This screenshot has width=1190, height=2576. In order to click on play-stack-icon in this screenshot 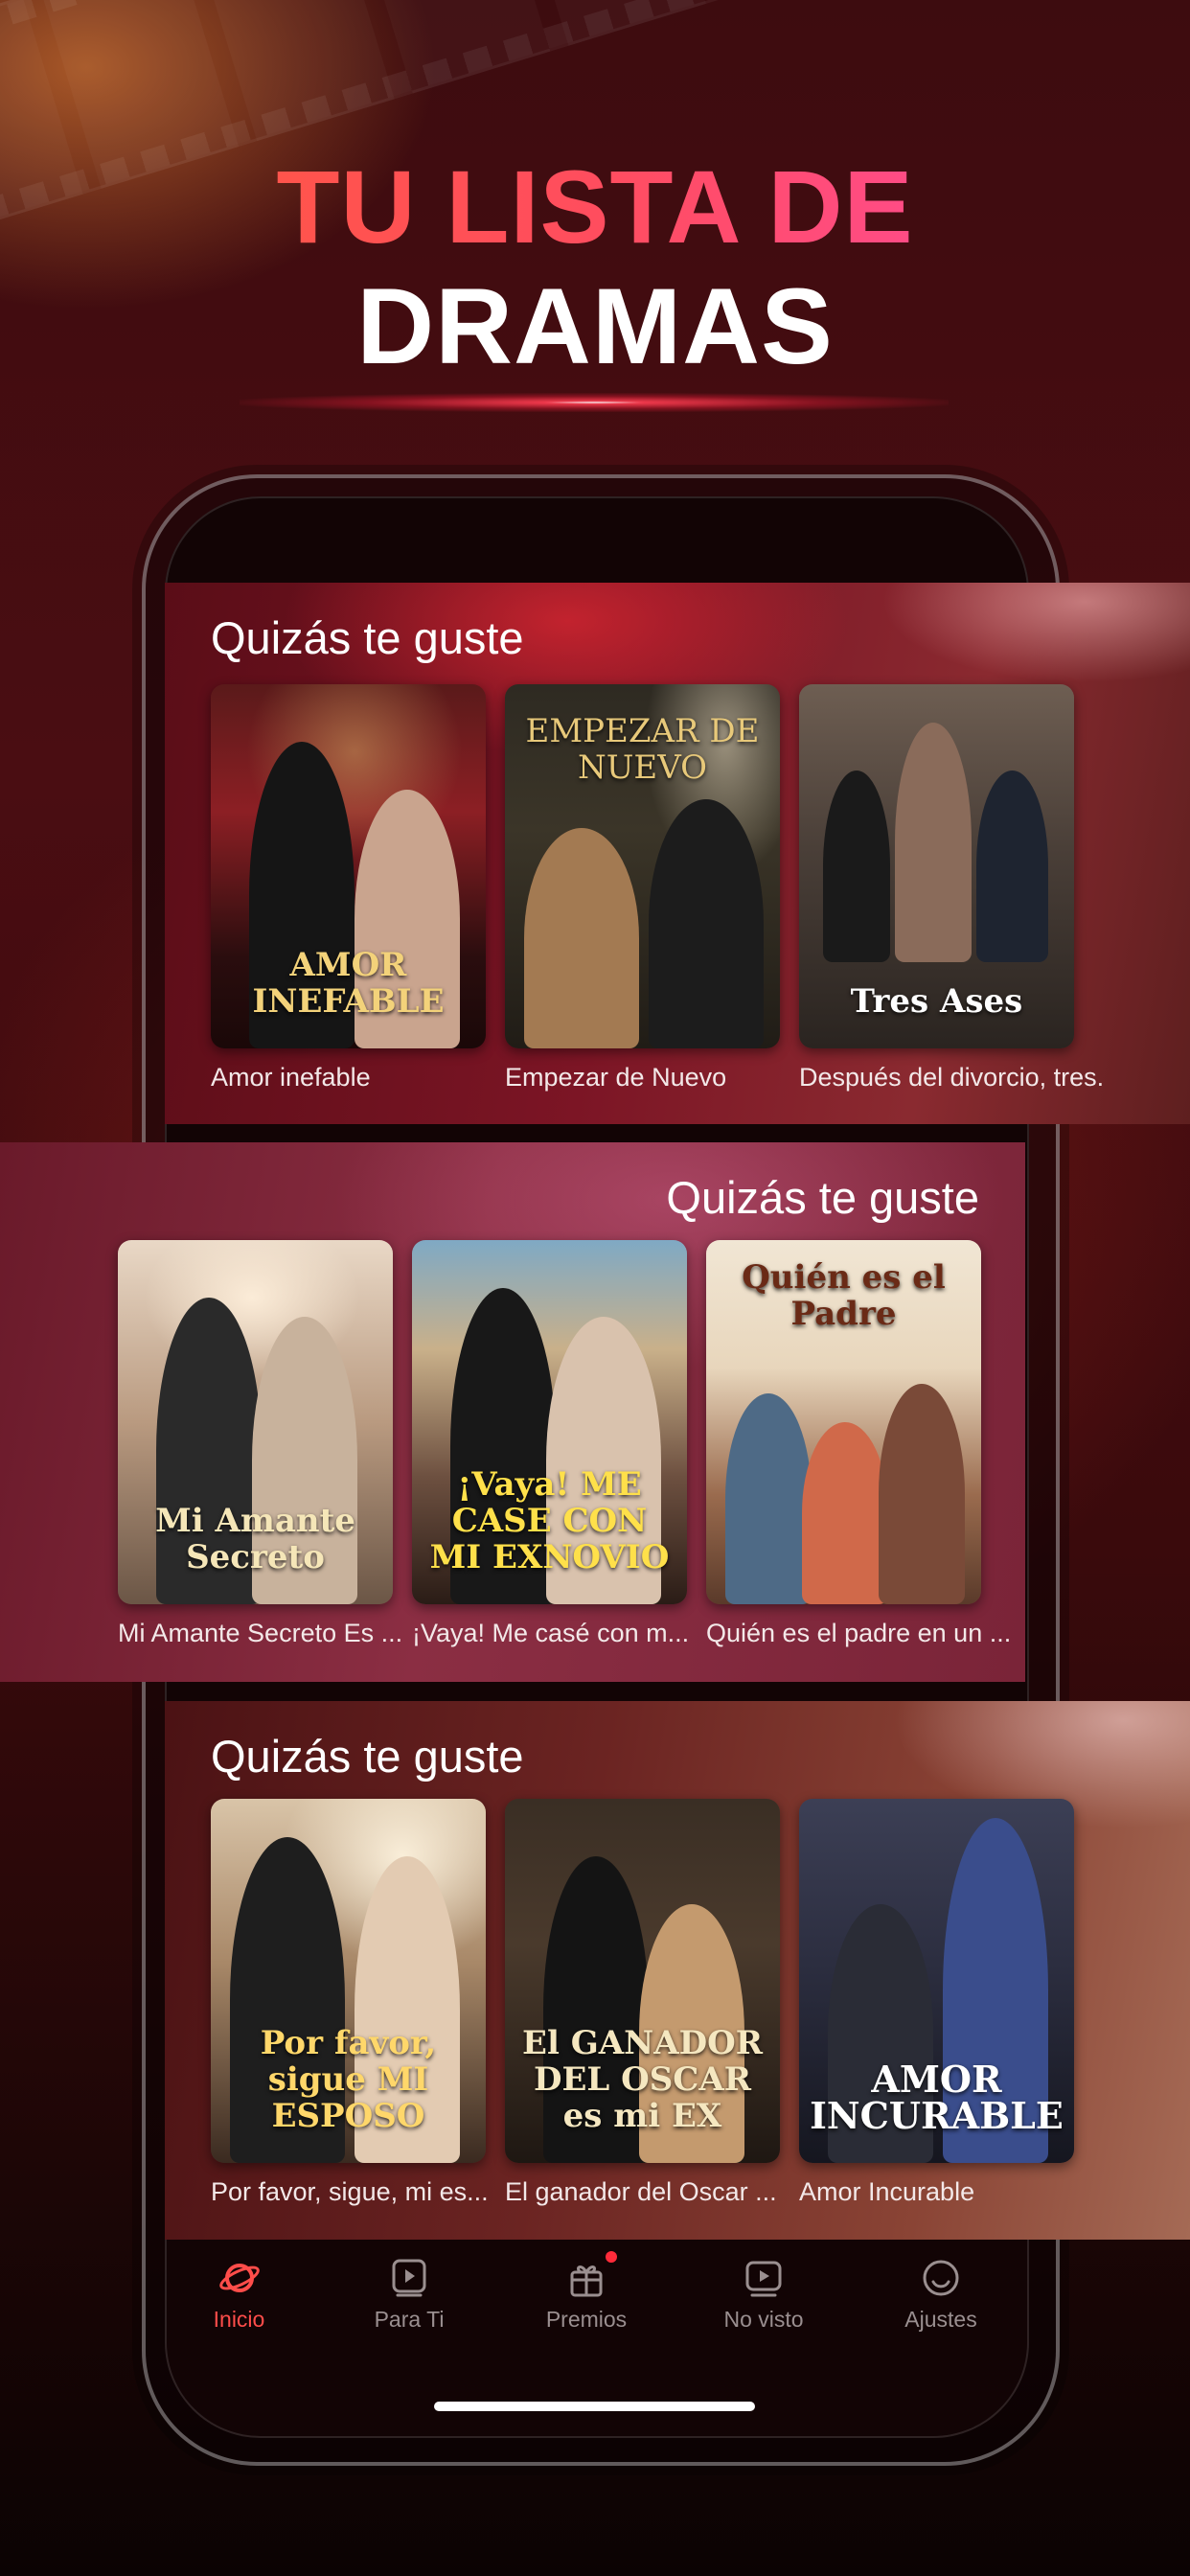, I will do `click(409, 2278)`.